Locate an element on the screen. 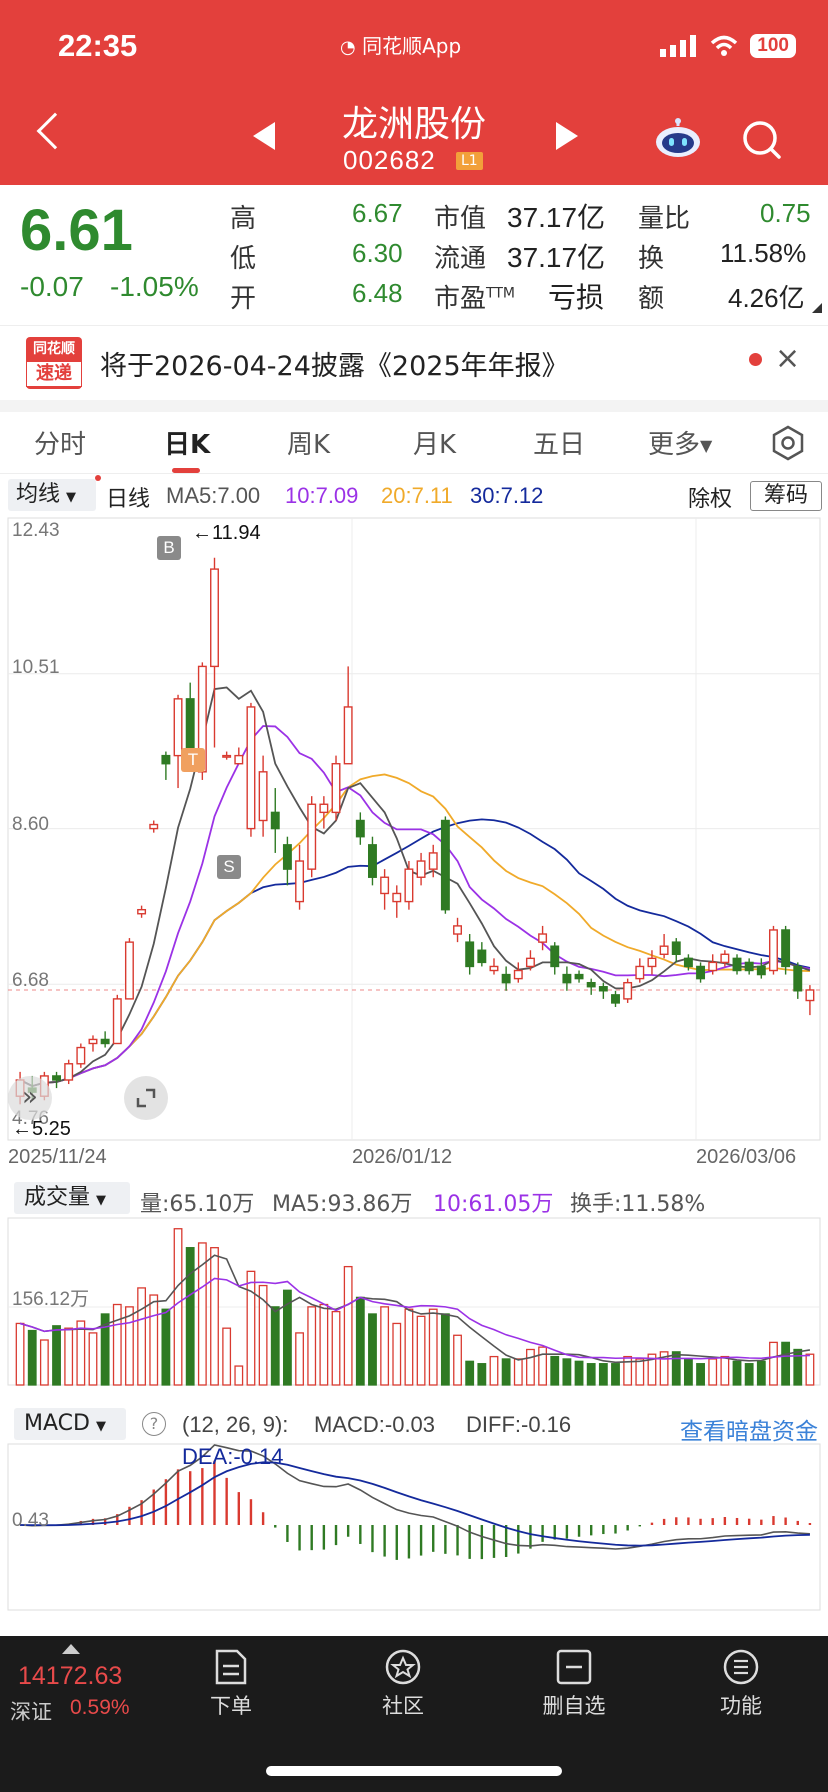 The width and height of the screenshot is (828, 1792). volume-chart is located at coordinates (414, 1301).